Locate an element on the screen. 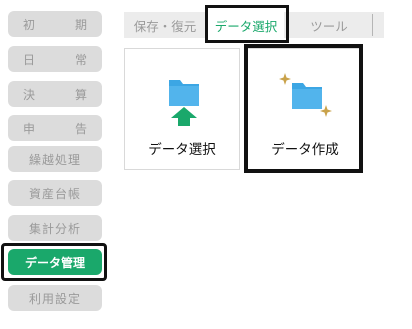 This screenshot has width=412, height=329. sidebar-item-label: 利用設定 is located at coordinates (54, 298).